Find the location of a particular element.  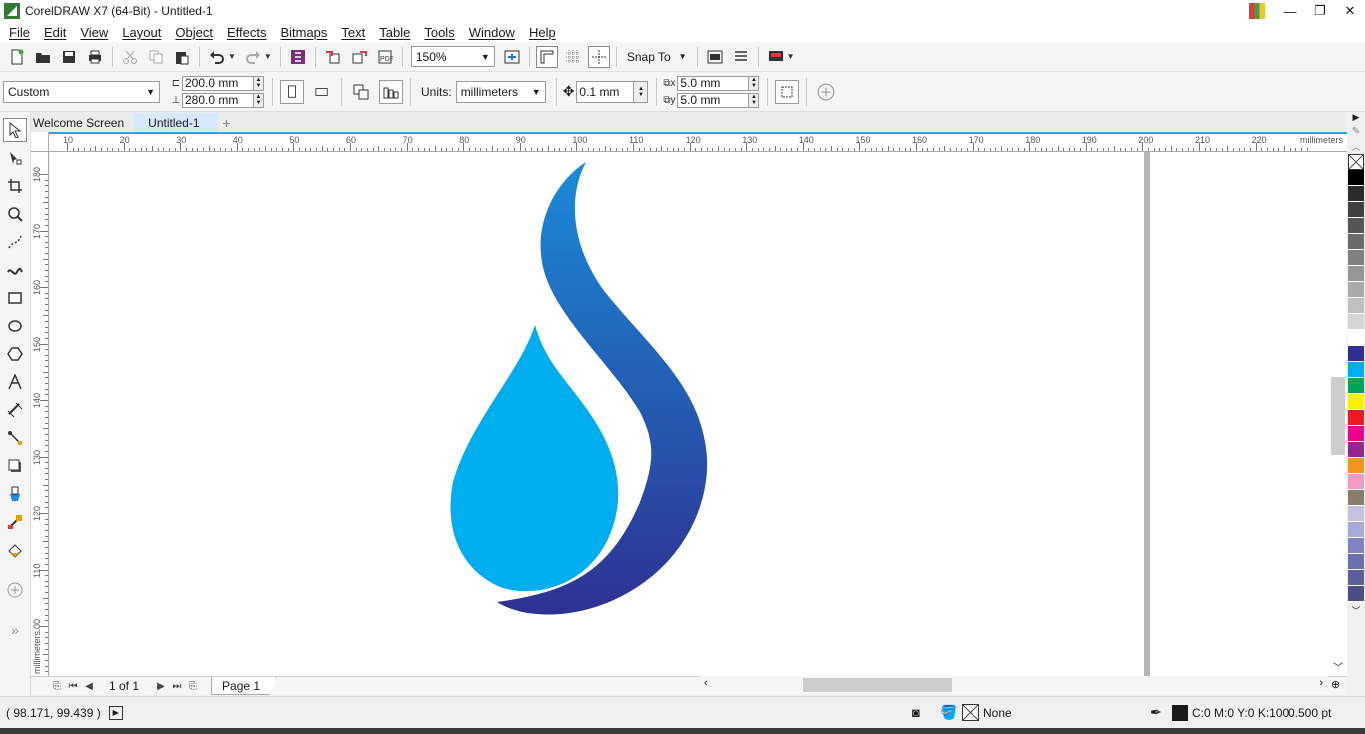

menu-view: View is located at coordinates (94, 32).